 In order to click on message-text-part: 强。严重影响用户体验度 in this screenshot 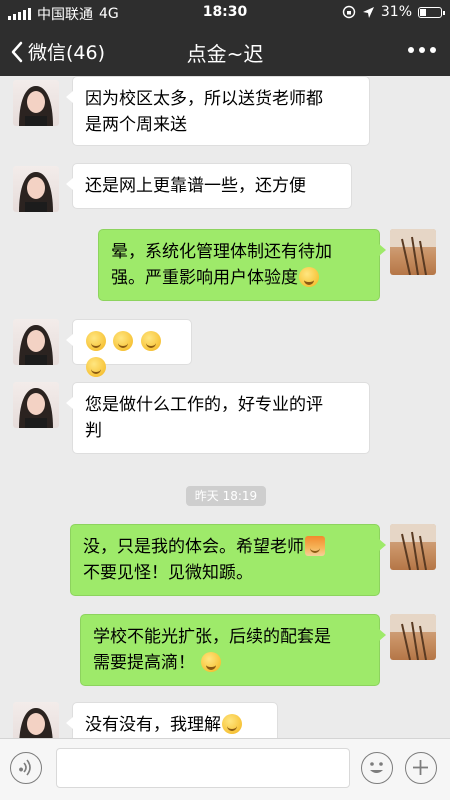, I will do `click(204, 278)`.